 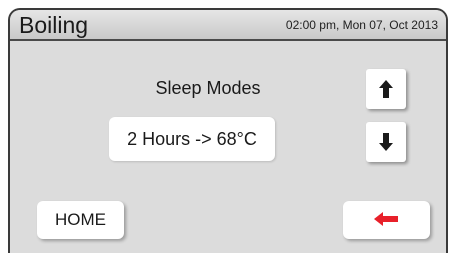 What do you see at coordinates (80, 220) in the screenshot?
I see `home-button: HOME` at bounding box center [80, 220].